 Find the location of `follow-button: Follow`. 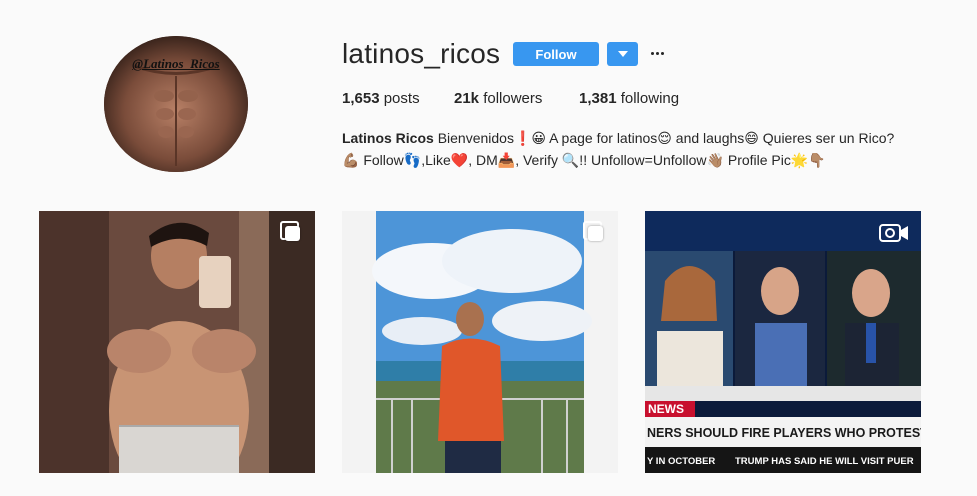

follow-button: Follow is located at coordinates (556, 54).